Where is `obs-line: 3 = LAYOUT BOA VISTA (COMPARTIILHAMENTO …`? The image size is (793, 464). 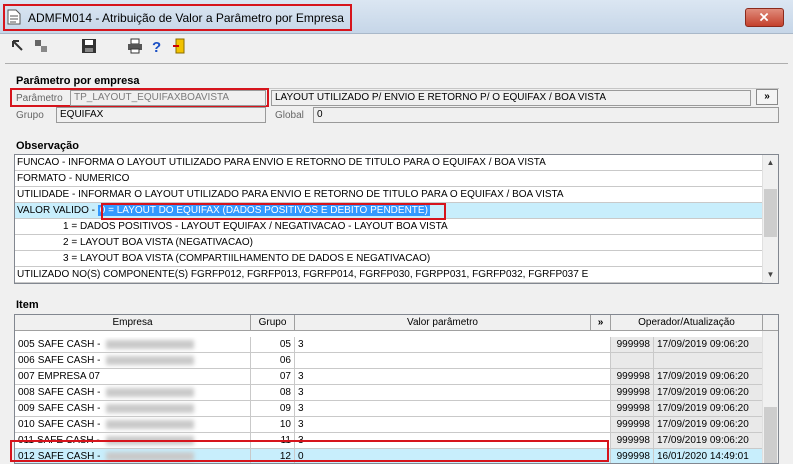
obs-line: 3 = LAYOUT BOA VISTA (COMPARTIILHAMENTO … is located at coordinates (389, 259).